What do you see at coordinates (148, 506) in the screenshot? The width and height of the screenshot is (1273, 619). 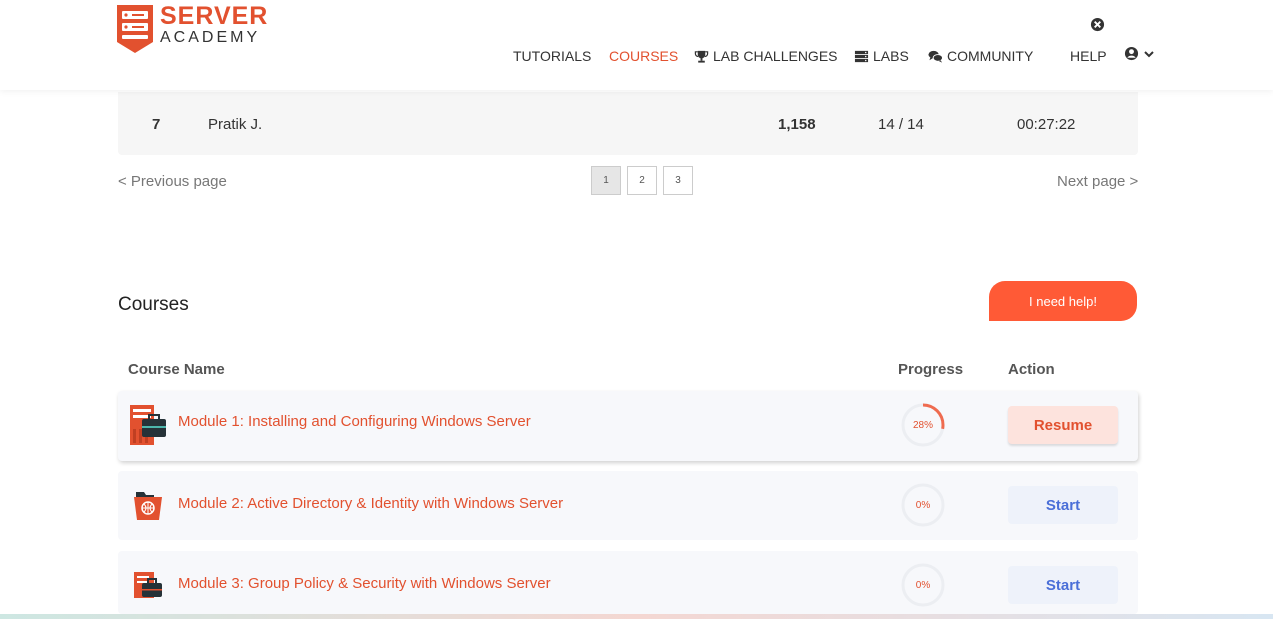 I see `folder-globe-icon` at bounding box center [148, 506].